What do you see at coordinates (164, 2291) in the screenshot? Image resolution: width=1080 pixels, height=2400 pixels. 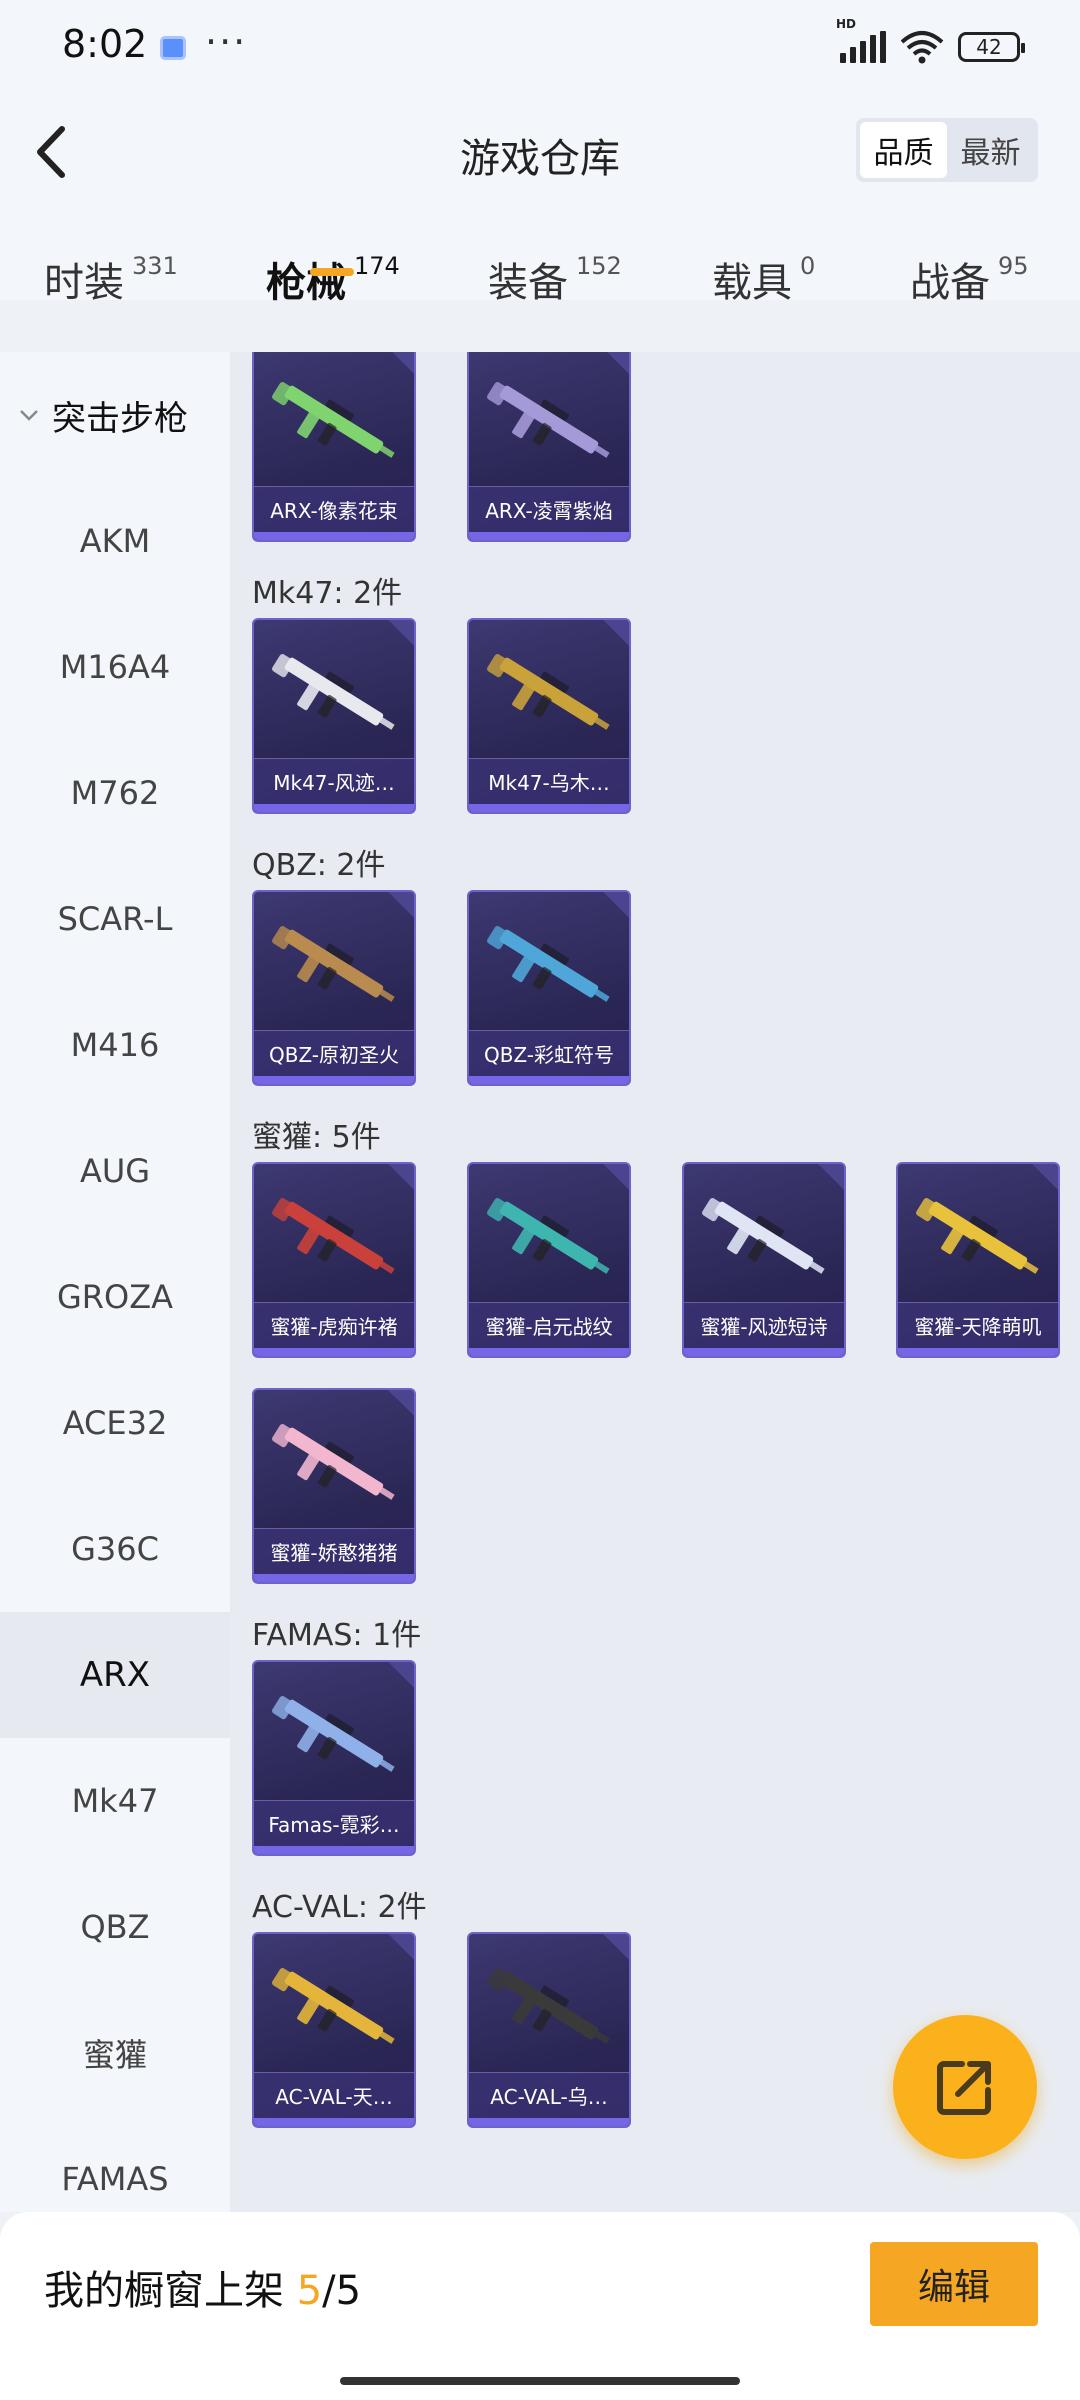 I see `showcase-label: 我的橱窗上架` at bounding box center [164, 2291].